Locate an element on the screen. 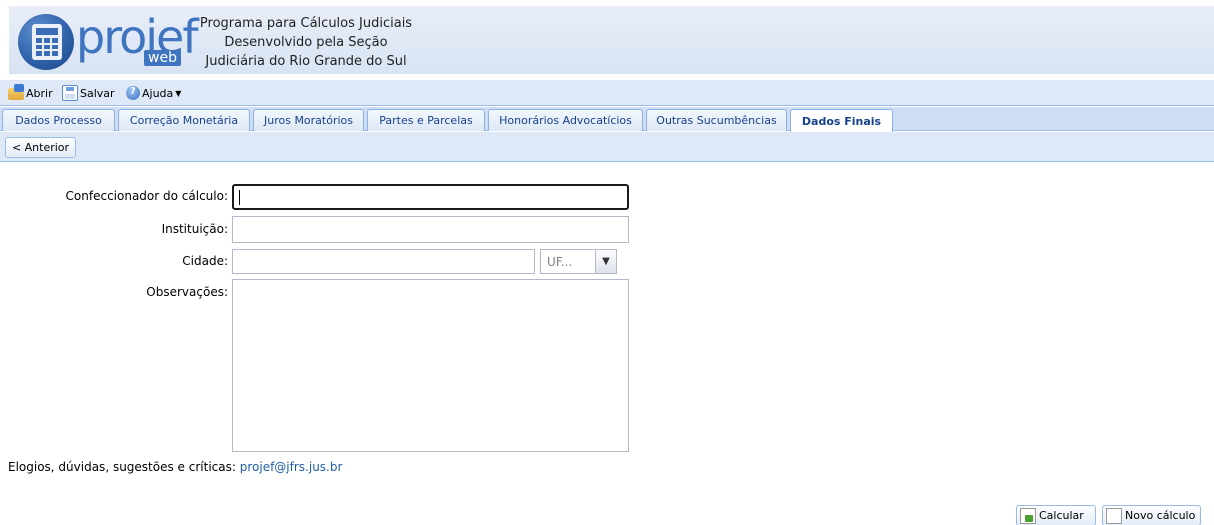 Image resolution: width=1214 pixels, height=525 pixels. tab-juros-moratorios: Juros Moratórios is located at coordinates (308, 120).